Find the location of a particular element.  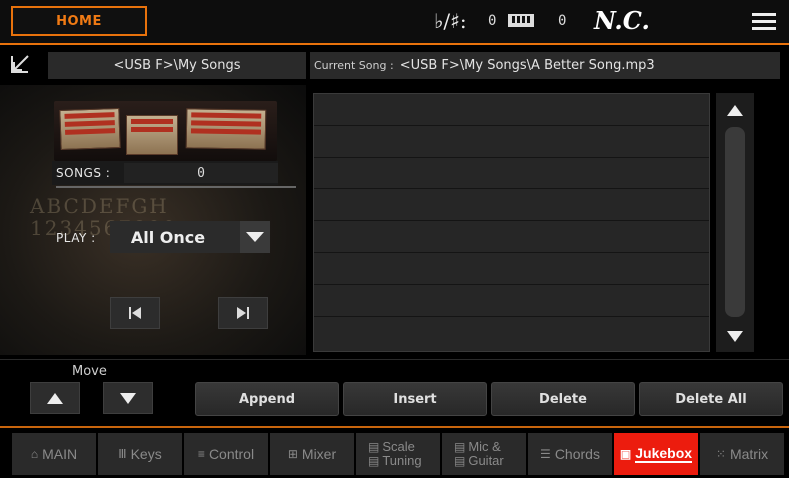

scale-icon: ▤ is located at coordinates (374, 447).